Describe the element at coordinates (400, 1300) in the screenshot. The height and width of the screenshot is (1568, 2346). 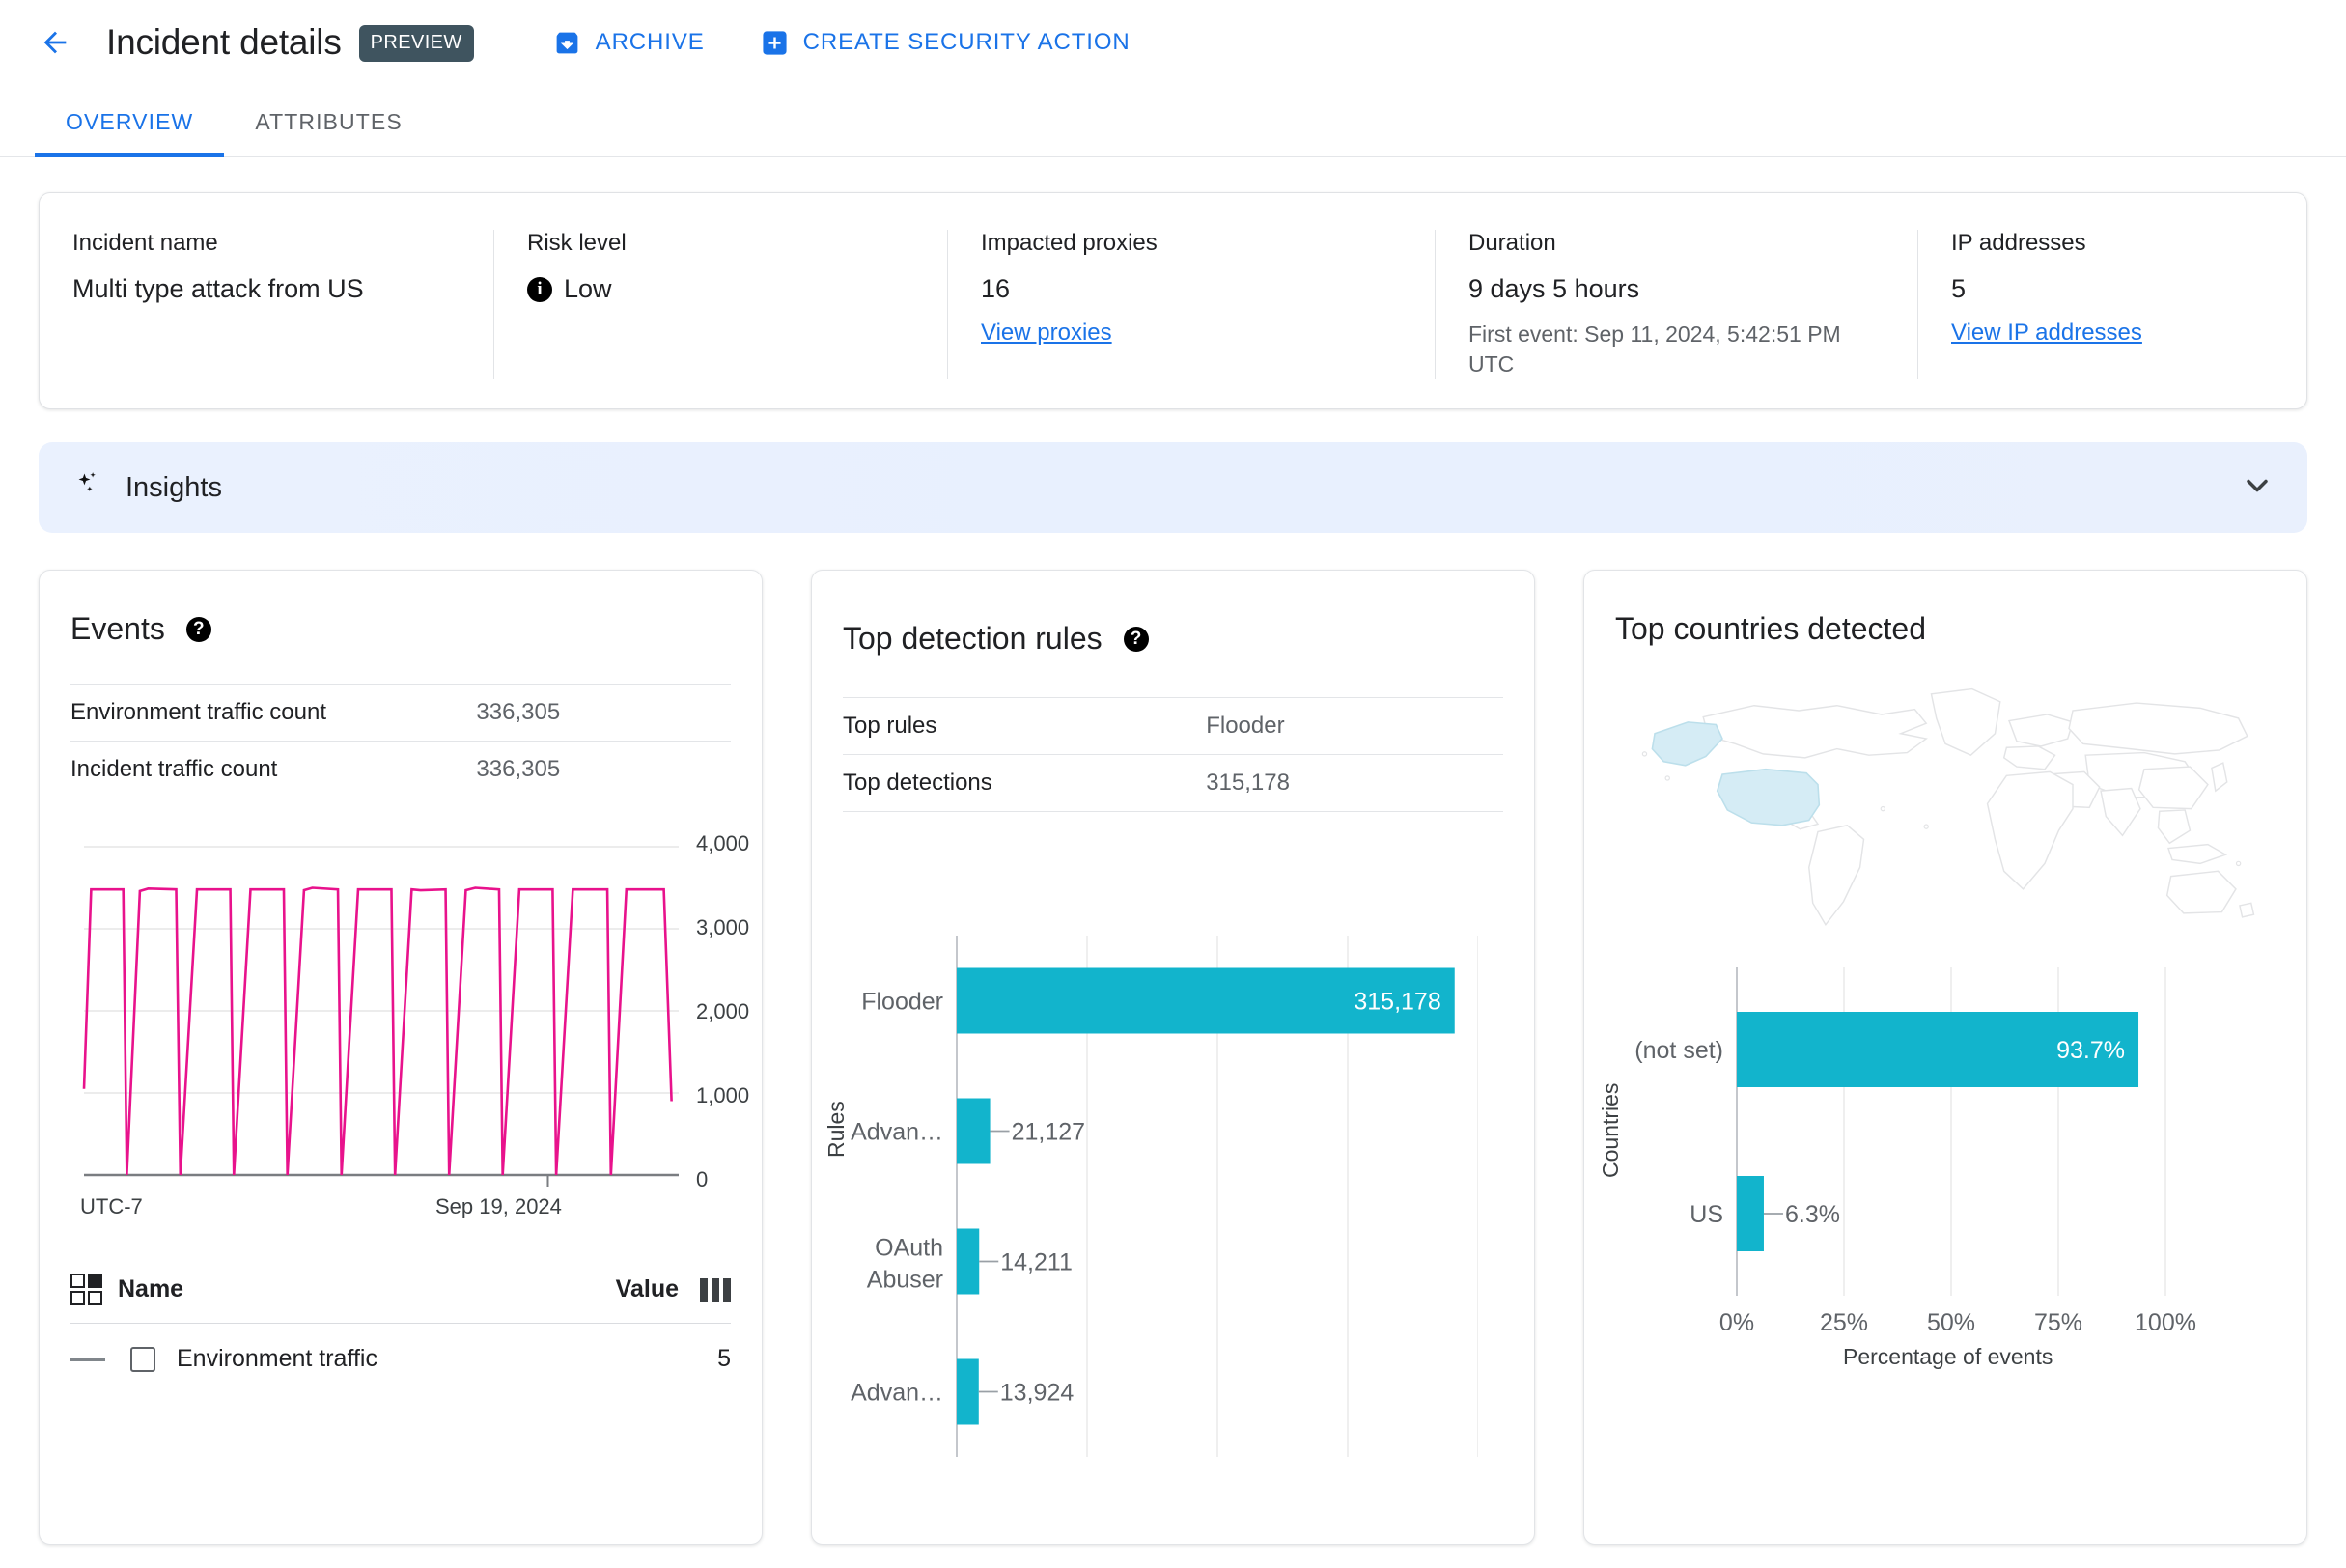
I see `events-legend-header: Name Value` at that location.